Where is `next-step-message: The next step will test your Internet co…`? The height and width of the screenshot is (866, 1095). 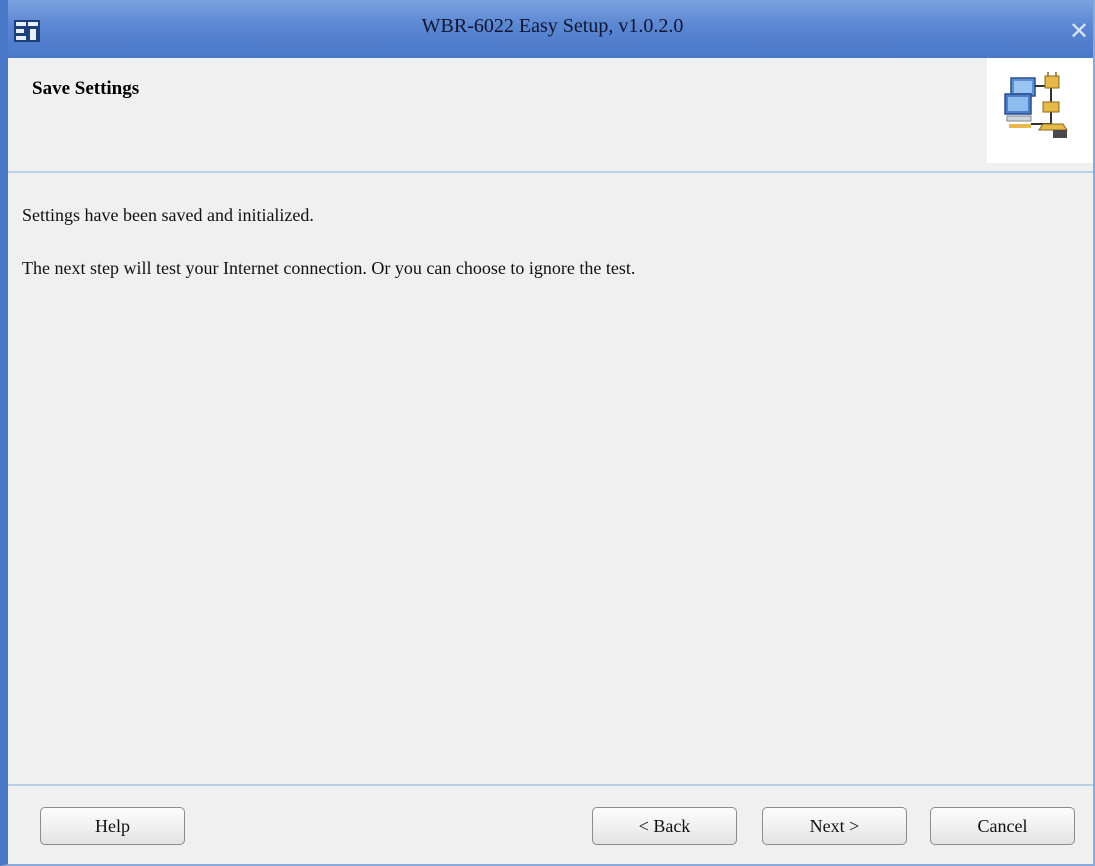 next-step-message: The next step will test your Internet co… is located at coordinates (329, 268).